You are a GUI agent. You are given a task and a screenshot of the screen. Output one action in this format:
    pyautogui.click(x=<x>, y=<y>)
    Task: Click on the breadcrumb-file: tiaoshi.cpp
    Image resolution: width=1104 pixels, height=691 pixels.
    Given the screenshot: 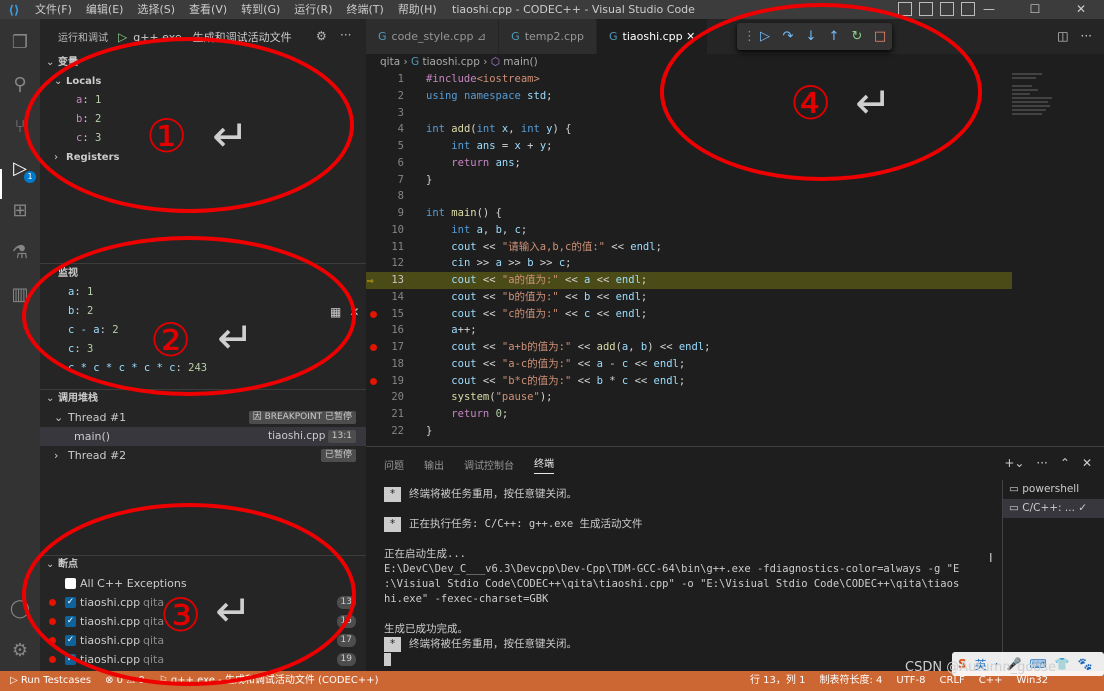 What is the action you would take?
    pyautogui.click(x=451, y=62)
    